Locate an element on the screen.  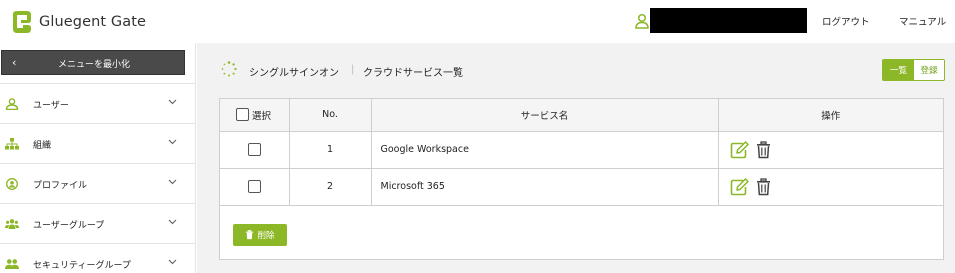
sidebar-item-security-group: セキュリティーグループ is located at coordinates (98, 258).